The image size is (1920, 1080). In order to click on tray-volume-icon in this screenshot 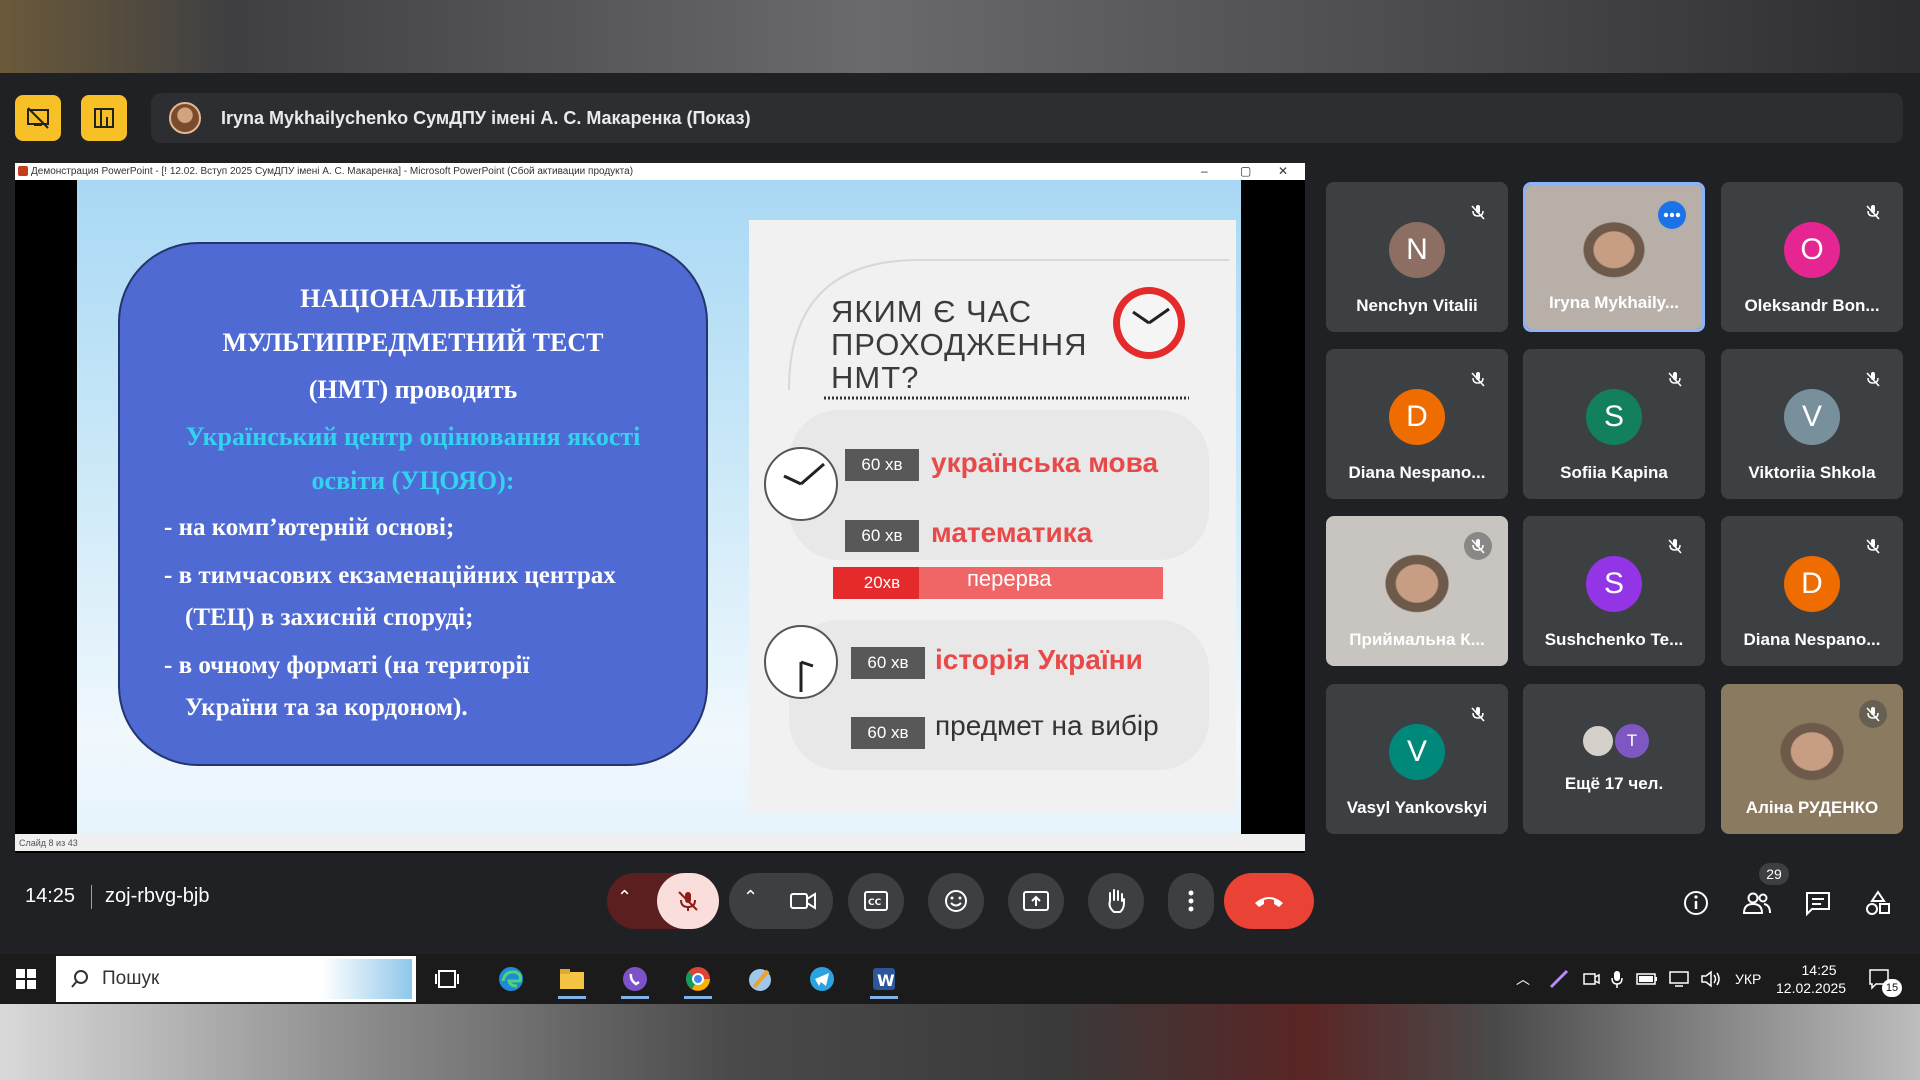, I will do `click(1711, 979)`.